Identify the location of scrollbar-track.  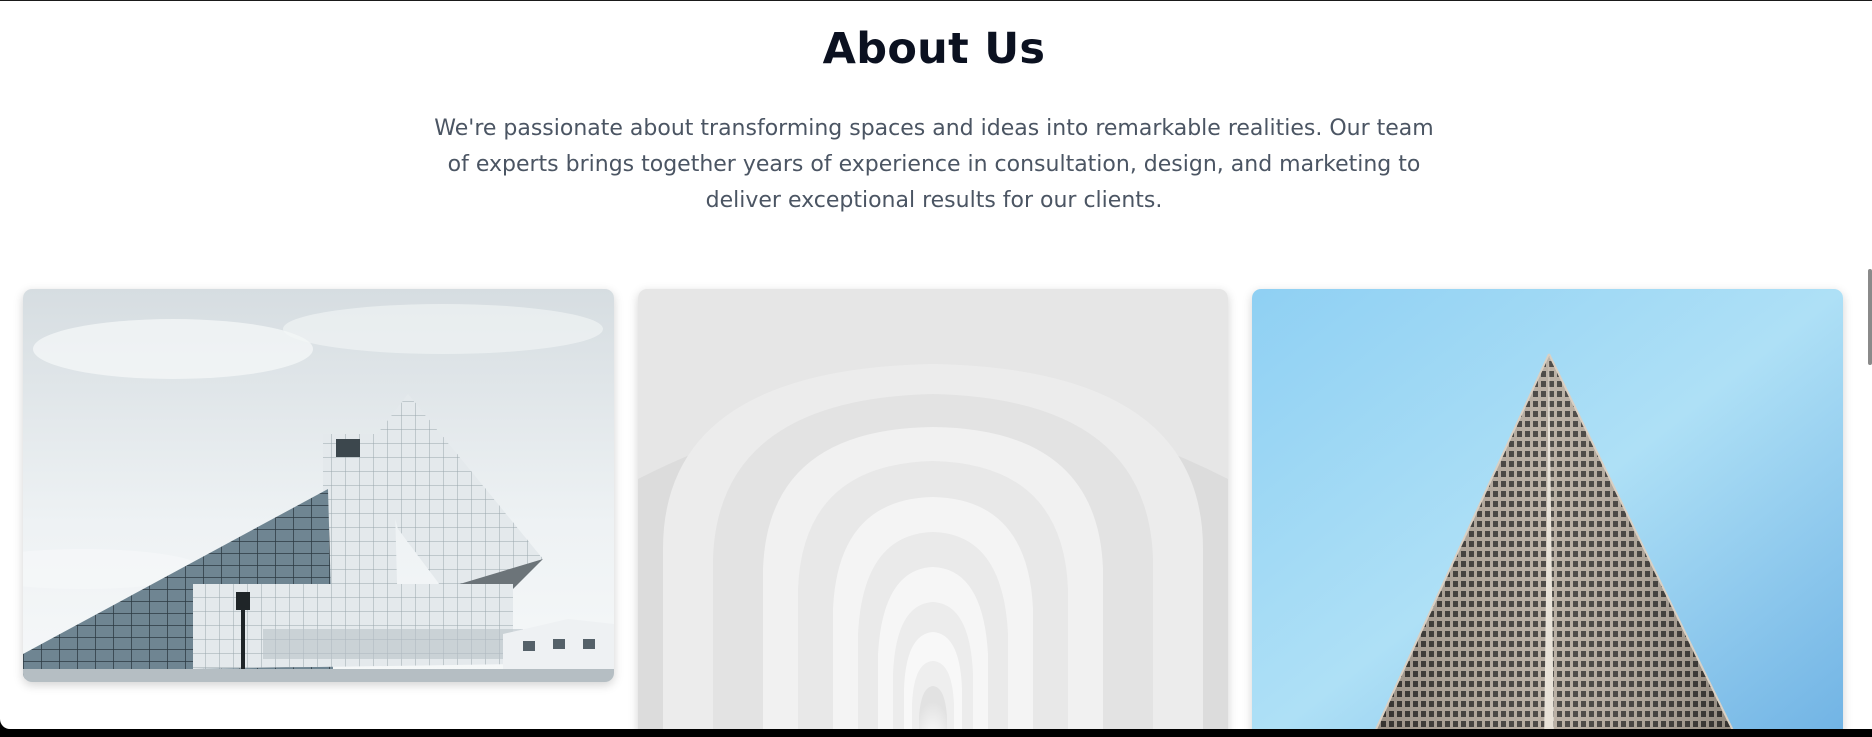
(1870, 365).